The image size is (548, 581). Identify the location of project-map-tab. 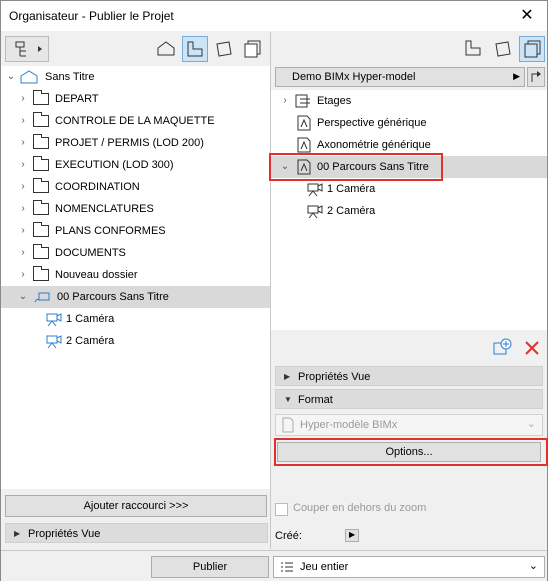
(166, 49).